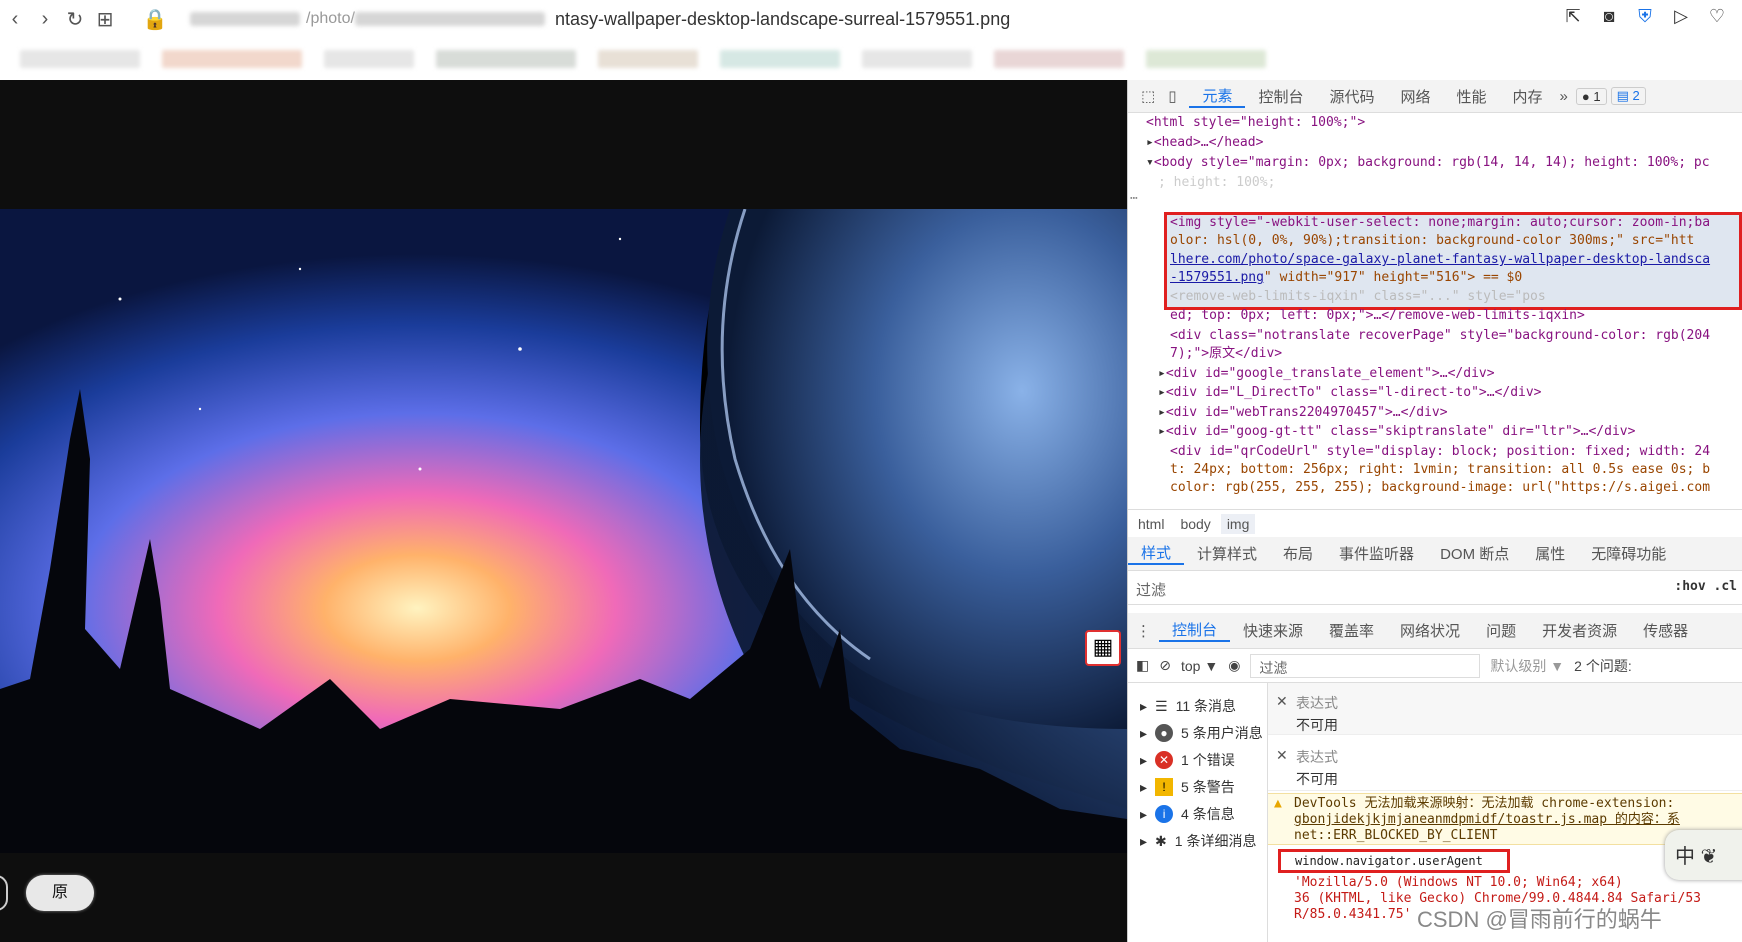 This screenshot has height=942, width=1742. Describe the element at coordinates (1416, 96) in the screenshot. I see `tab-network: 网络` at that location.